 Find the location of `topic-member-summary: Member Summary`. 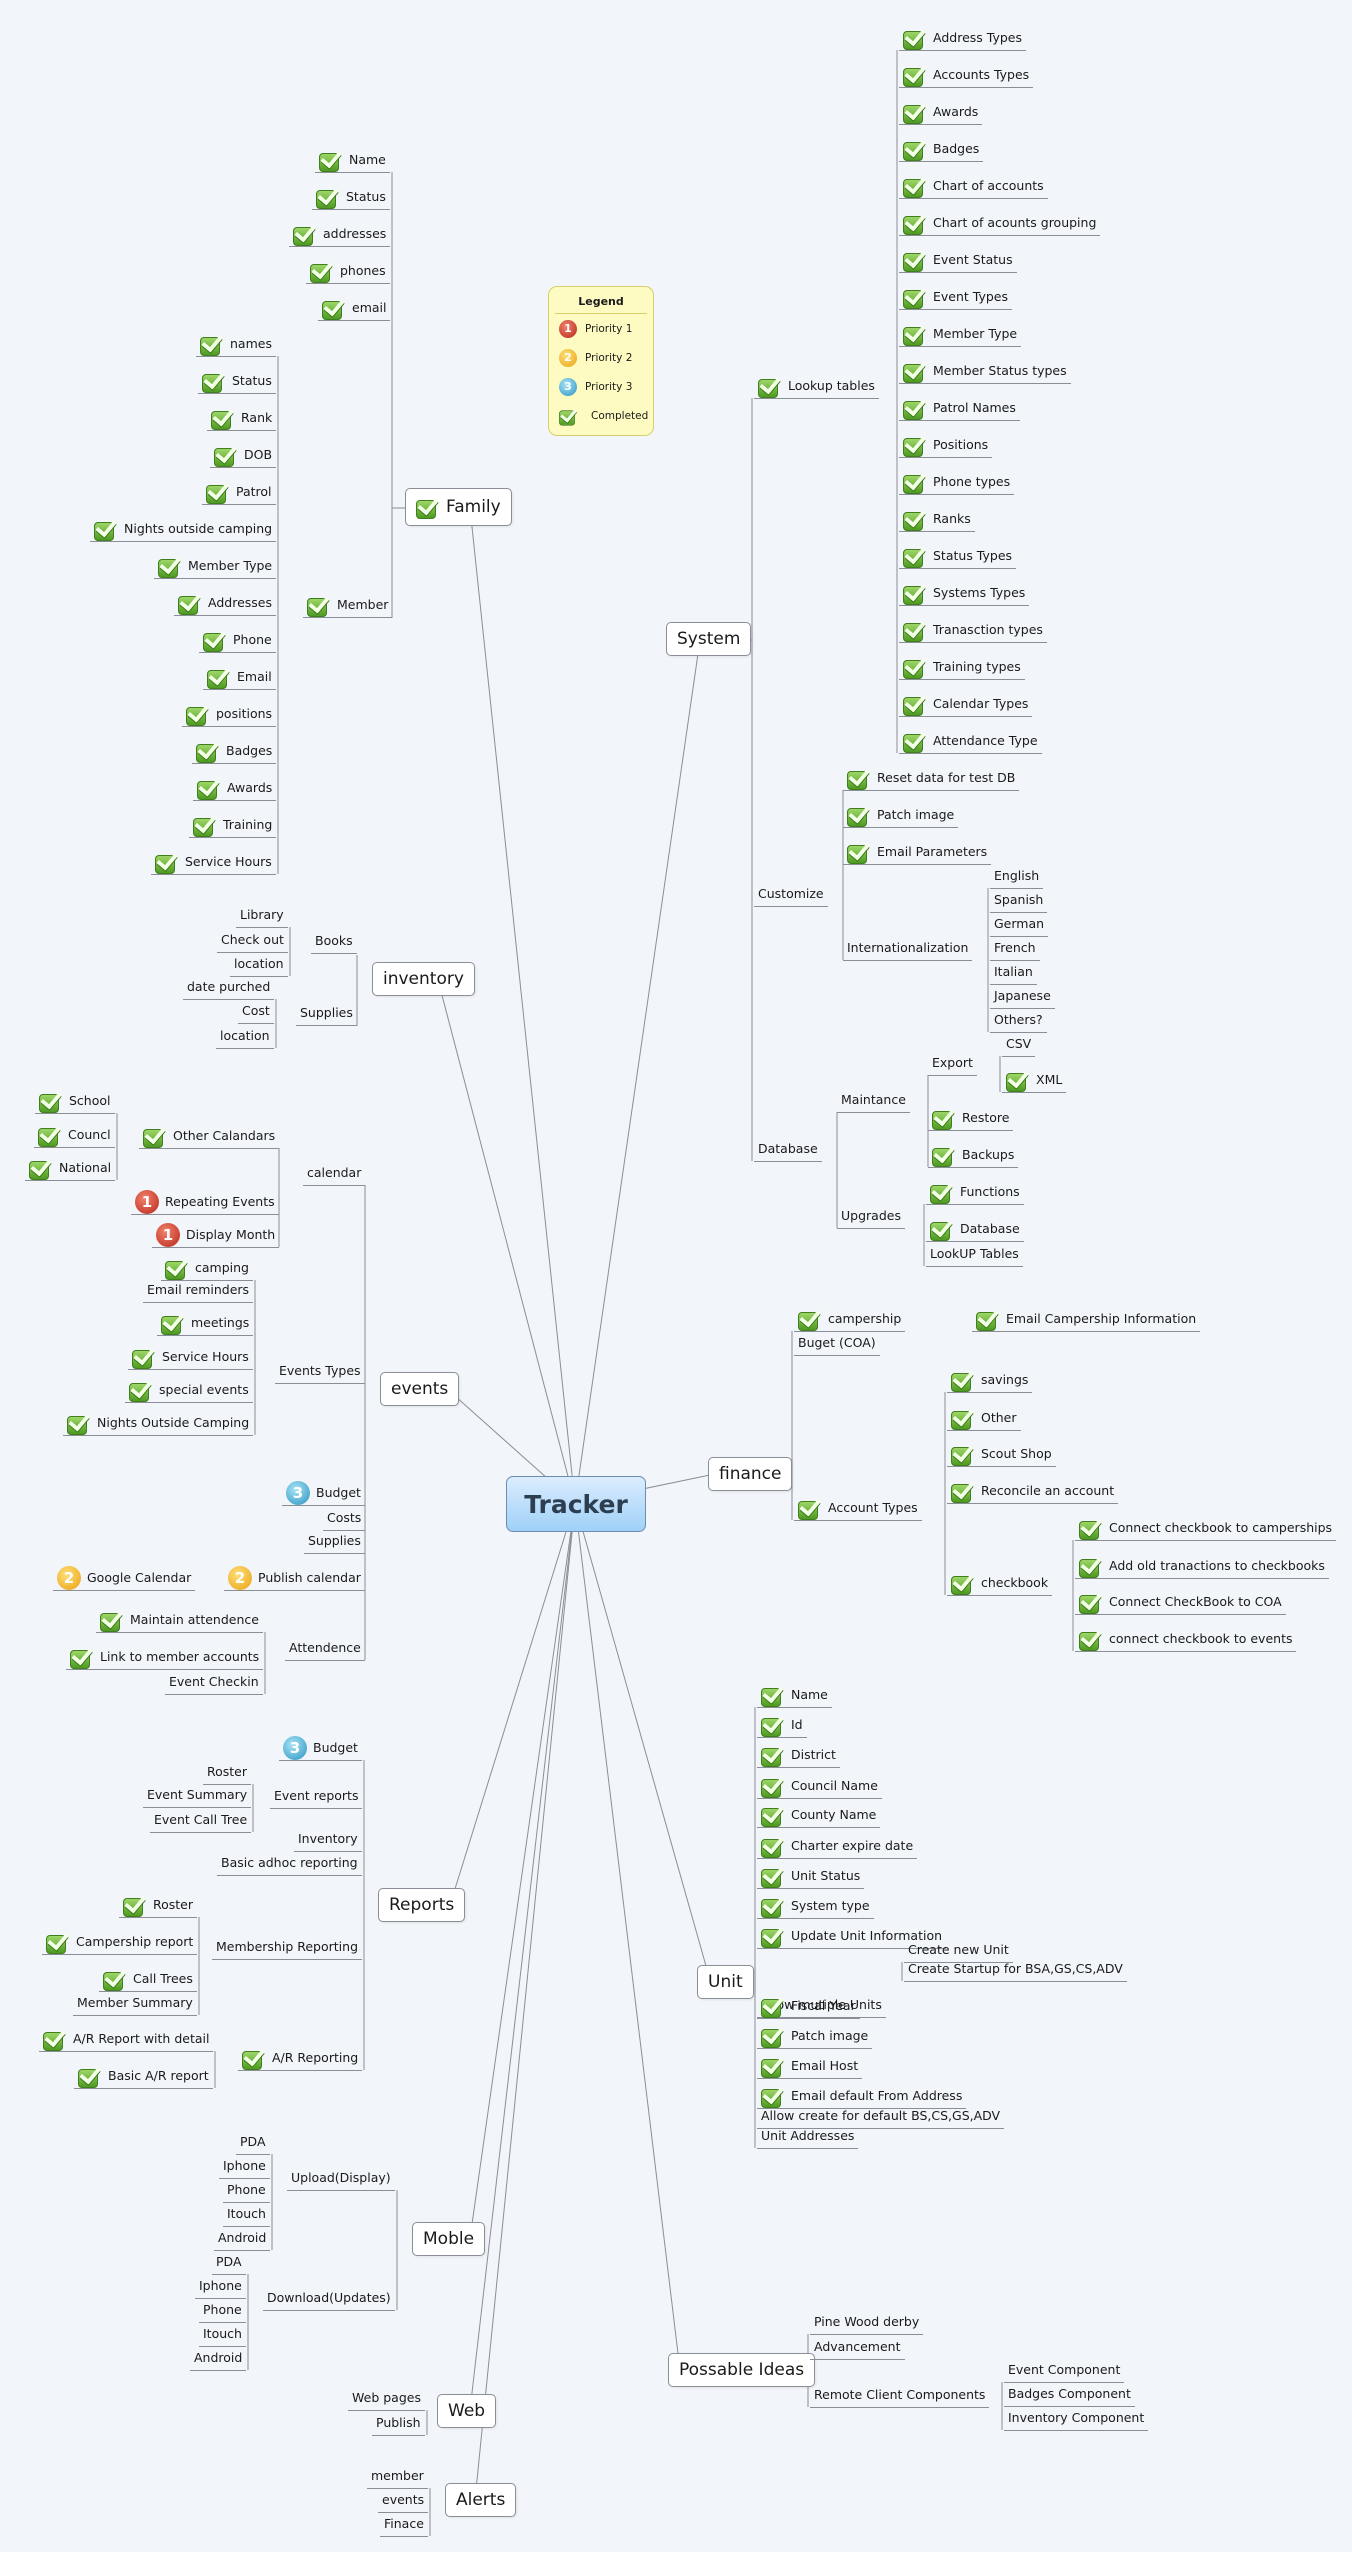

topic-member-summary: Member Summary is located at coordinates (135, 2003).